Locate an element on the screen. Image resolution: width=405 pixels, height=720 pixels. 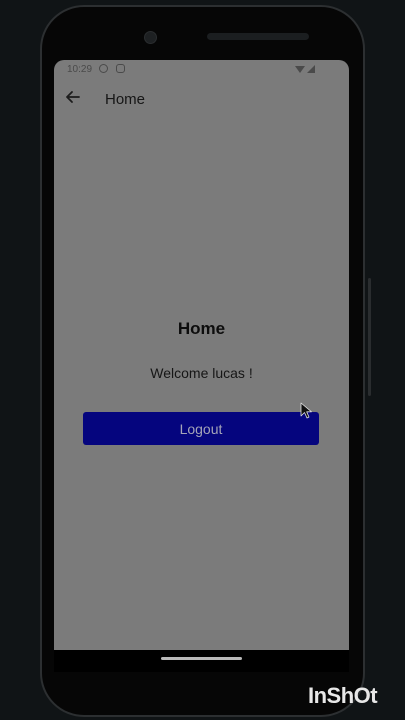
earpiece-speaker is located at coordinates (258, 36).